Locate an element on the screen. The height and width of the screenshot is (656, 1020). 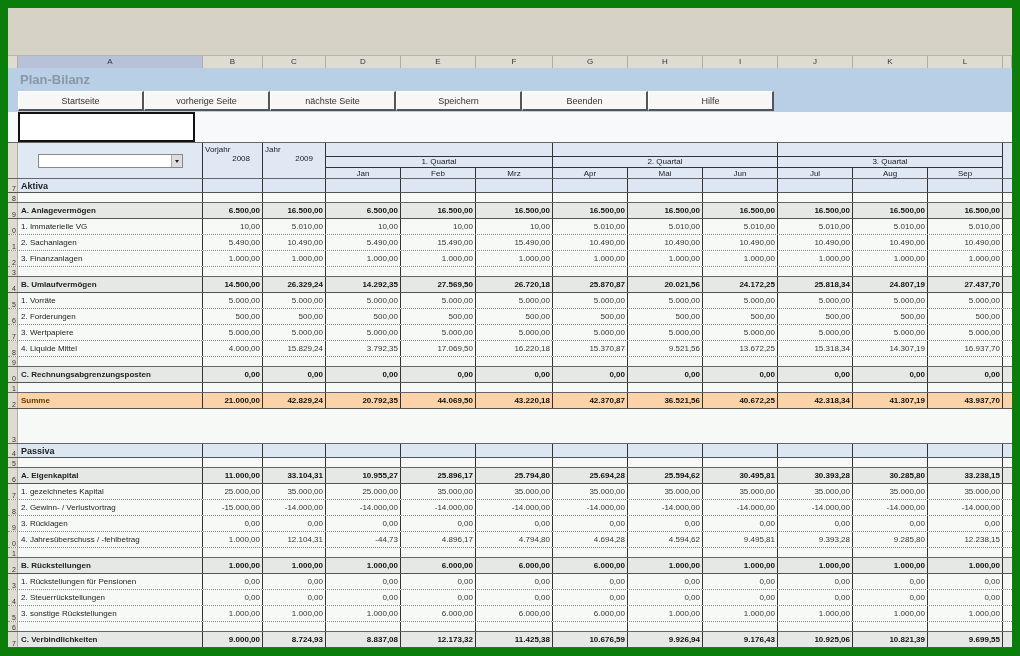
column-header: L is located at coordinates (965, 62).